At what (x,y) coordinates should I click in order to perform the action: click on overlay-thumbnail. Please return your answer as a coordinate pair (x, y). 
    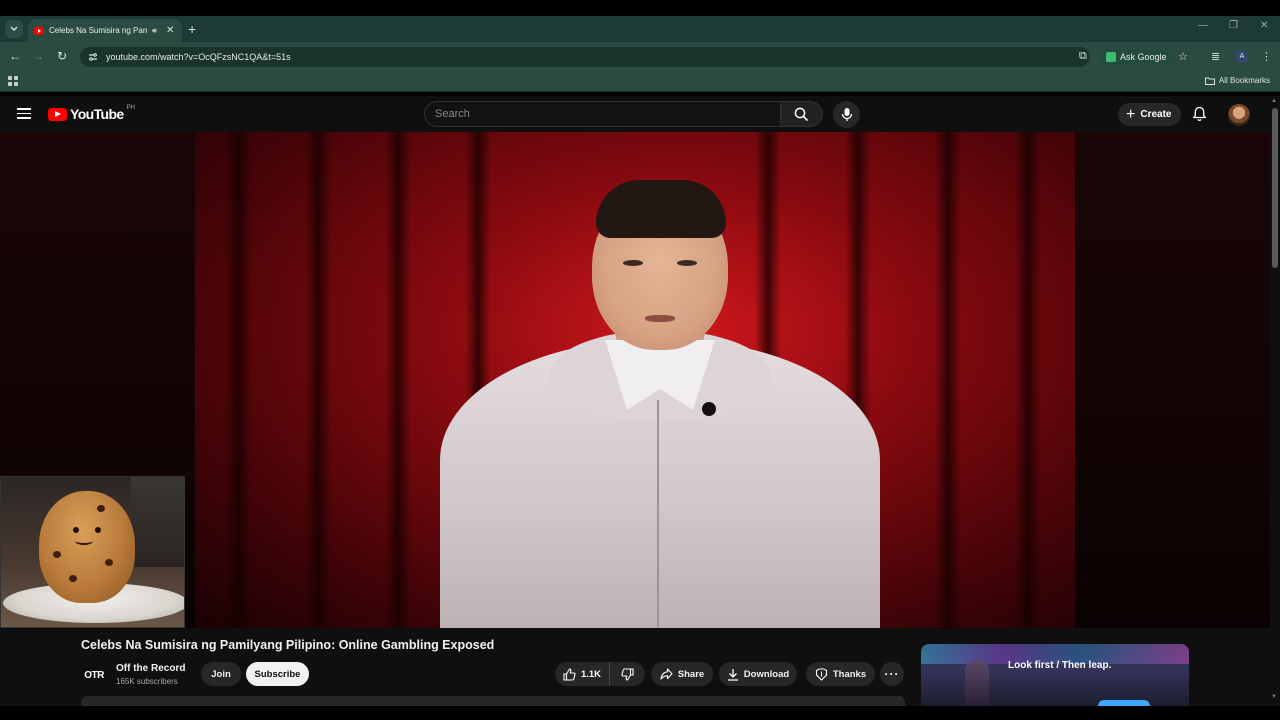
    Looking at the image, I should click on (92, 552).